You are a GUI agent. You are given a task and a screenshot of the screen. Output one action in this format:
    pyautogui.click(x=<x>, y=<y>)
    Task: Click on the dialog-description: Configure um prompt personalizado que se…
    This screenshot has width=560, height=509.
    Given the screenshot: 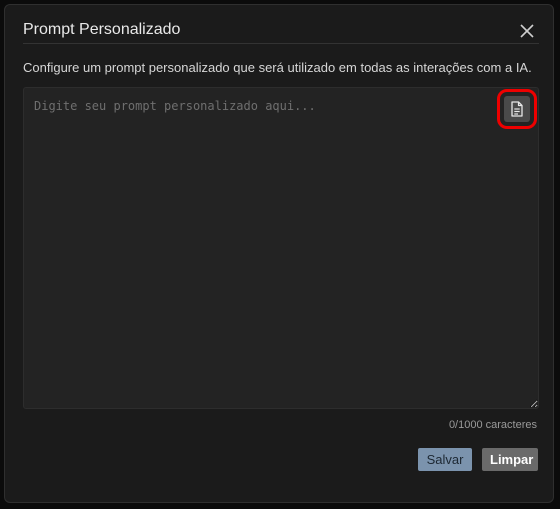 What is the action you would take?
    pyautogui.click(x=277, y=67)
    